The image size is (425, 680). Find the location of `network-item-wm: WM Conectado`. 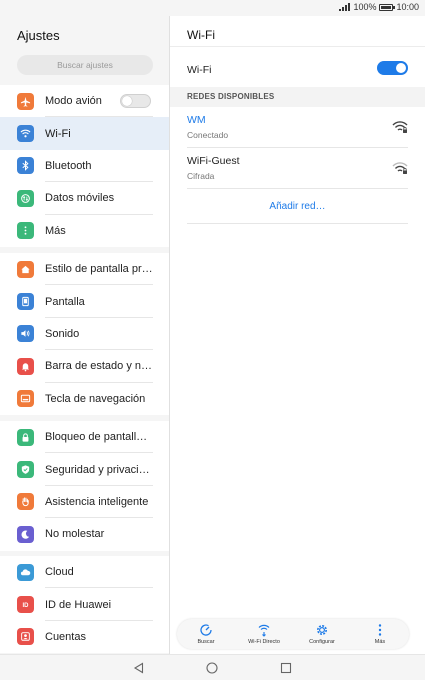

network-item-wm: WM Conectado is located at coordinates (297, 128).